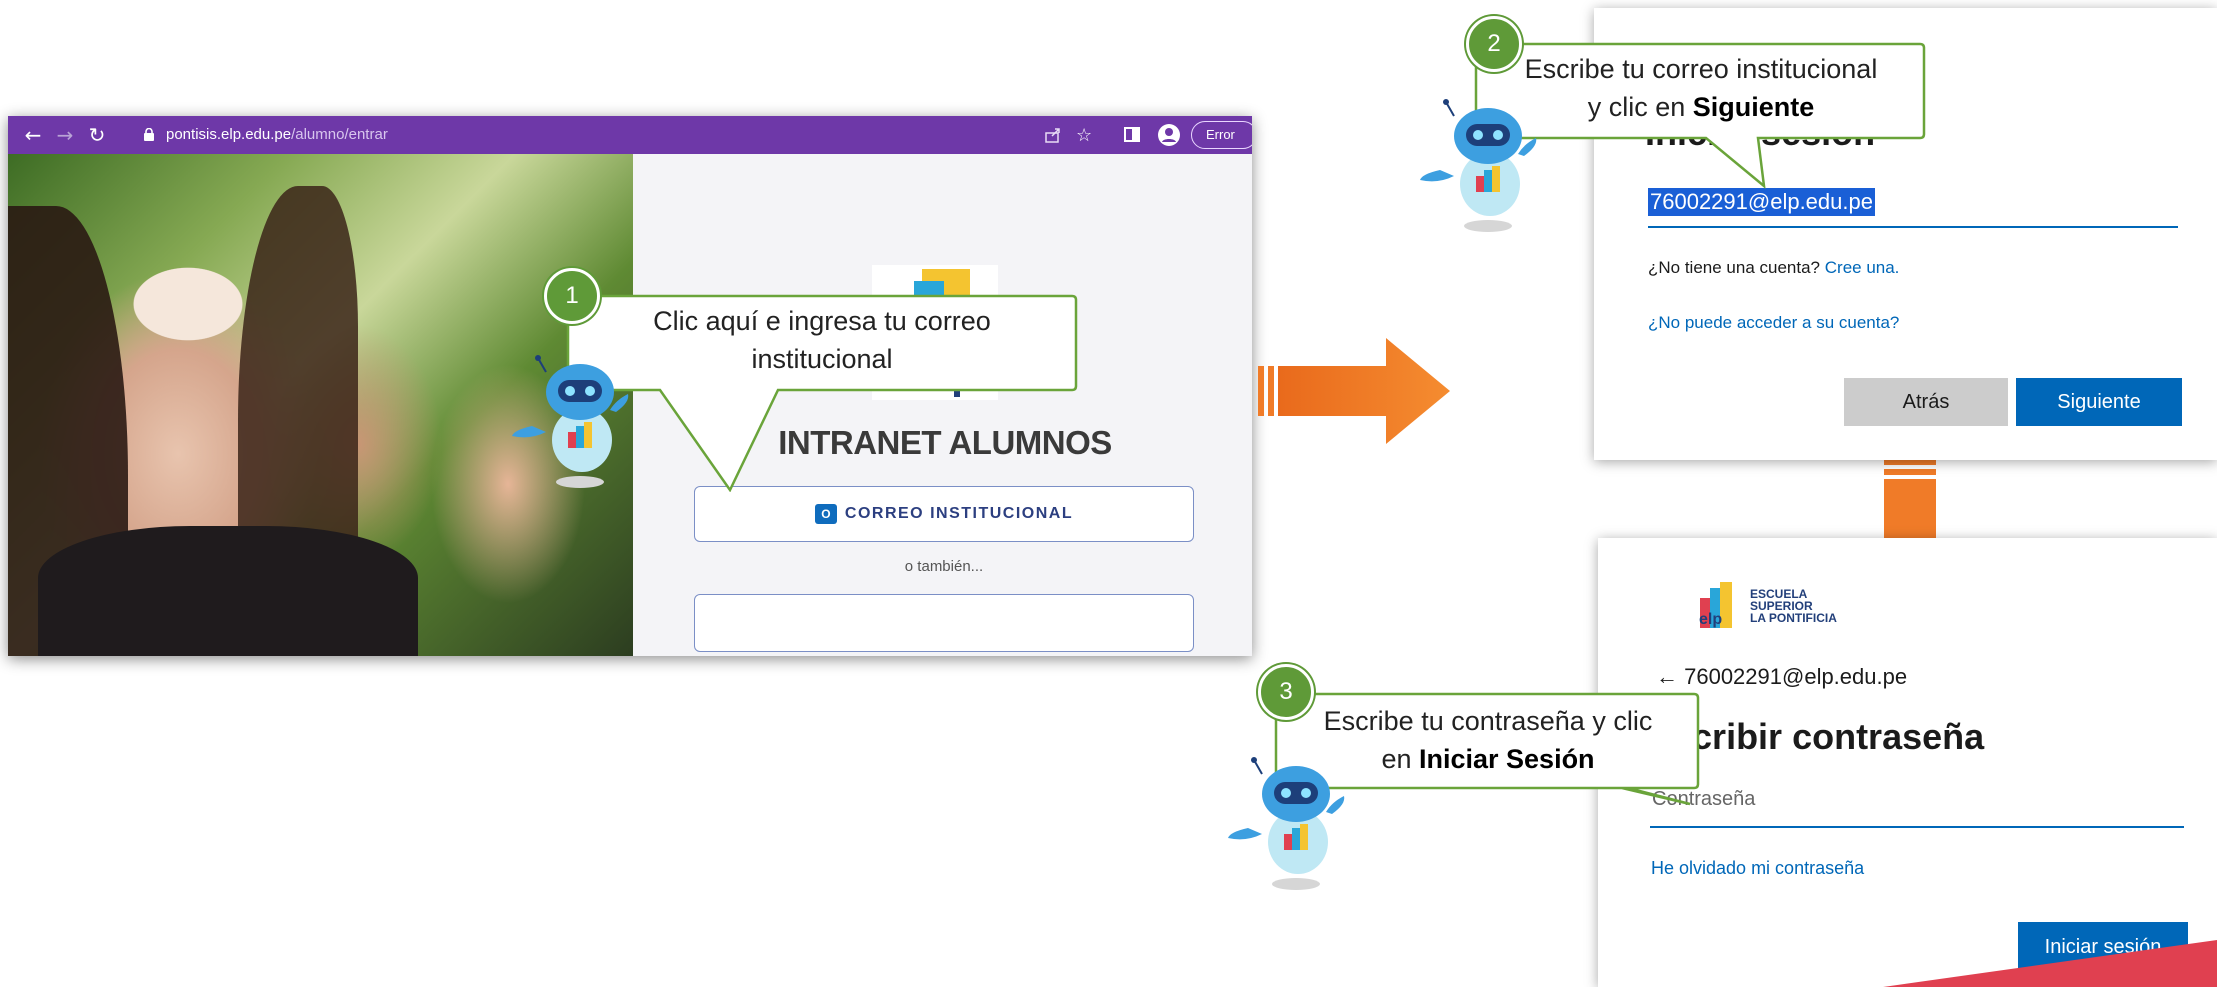  I want to click on email-field-value: 76002291@elp.edu.pe, so click(1761, 202).